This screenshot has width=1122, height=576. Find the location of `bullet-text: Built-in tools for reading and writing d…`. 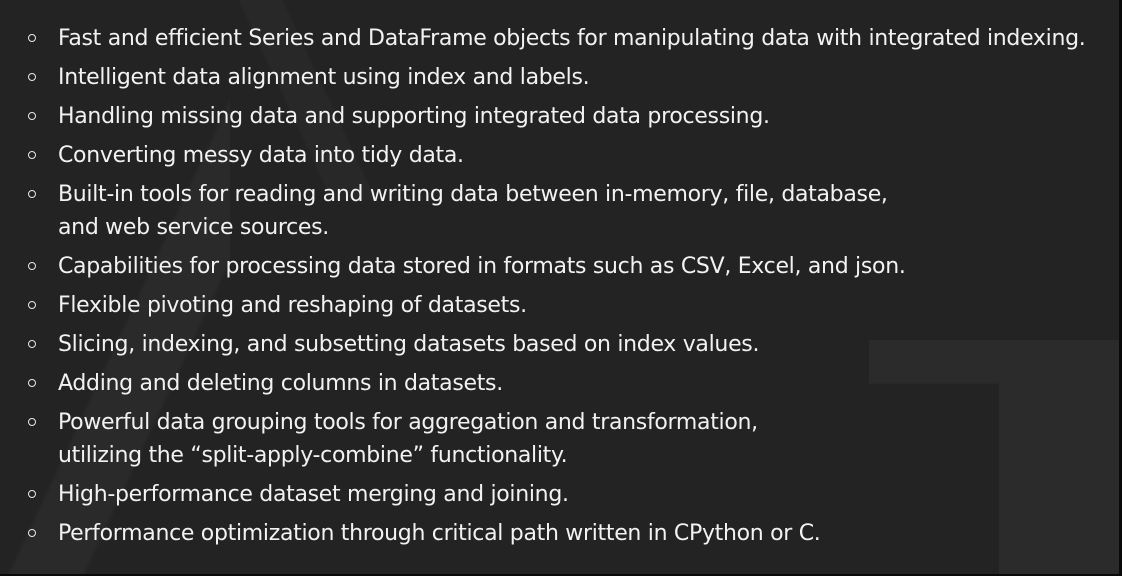

bullet-text: Built-in tools for reading and writing d… is located at coordinates (473, 194).